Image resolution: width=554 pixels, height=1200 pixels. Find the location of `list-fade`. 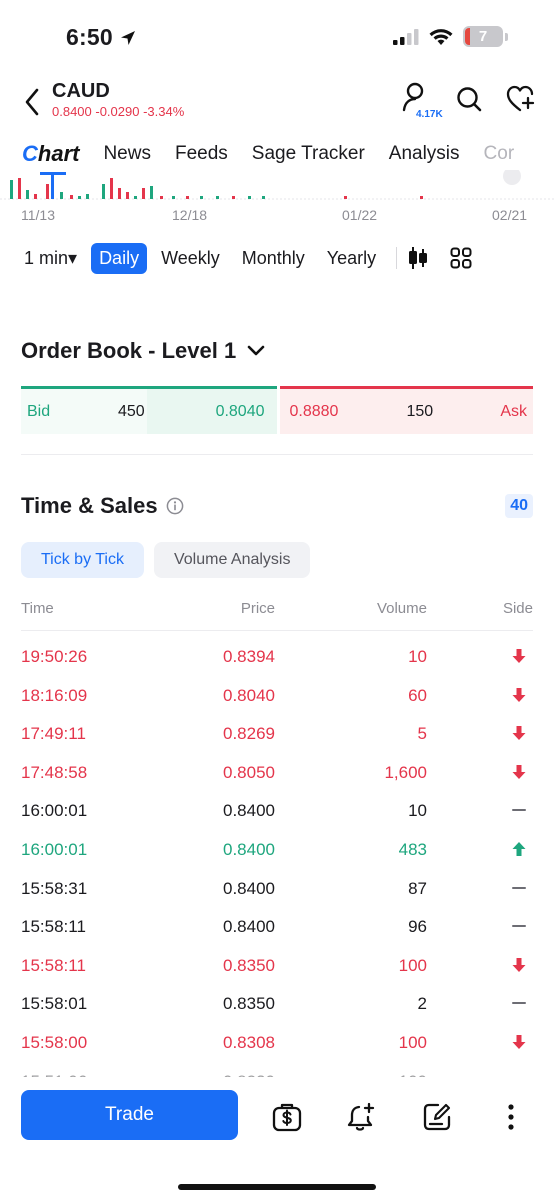

list-fade is located at coordinates (277, 1074).